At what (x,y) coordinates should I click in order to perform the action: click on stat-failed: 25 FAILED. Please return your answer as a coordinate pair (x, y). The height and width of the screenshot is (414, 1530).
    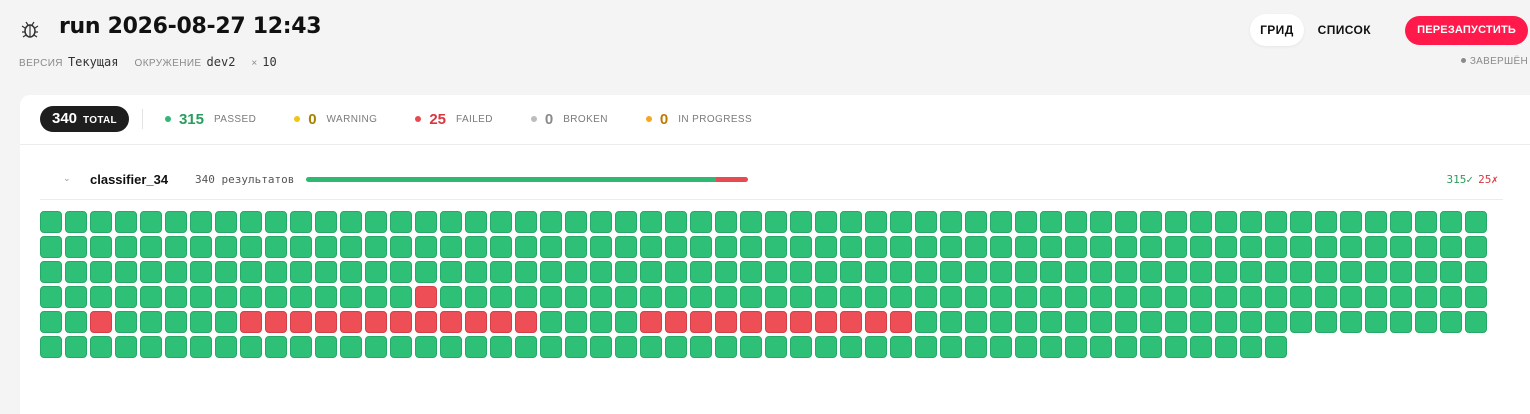
    Looking at the image, I should click on (454, 119).